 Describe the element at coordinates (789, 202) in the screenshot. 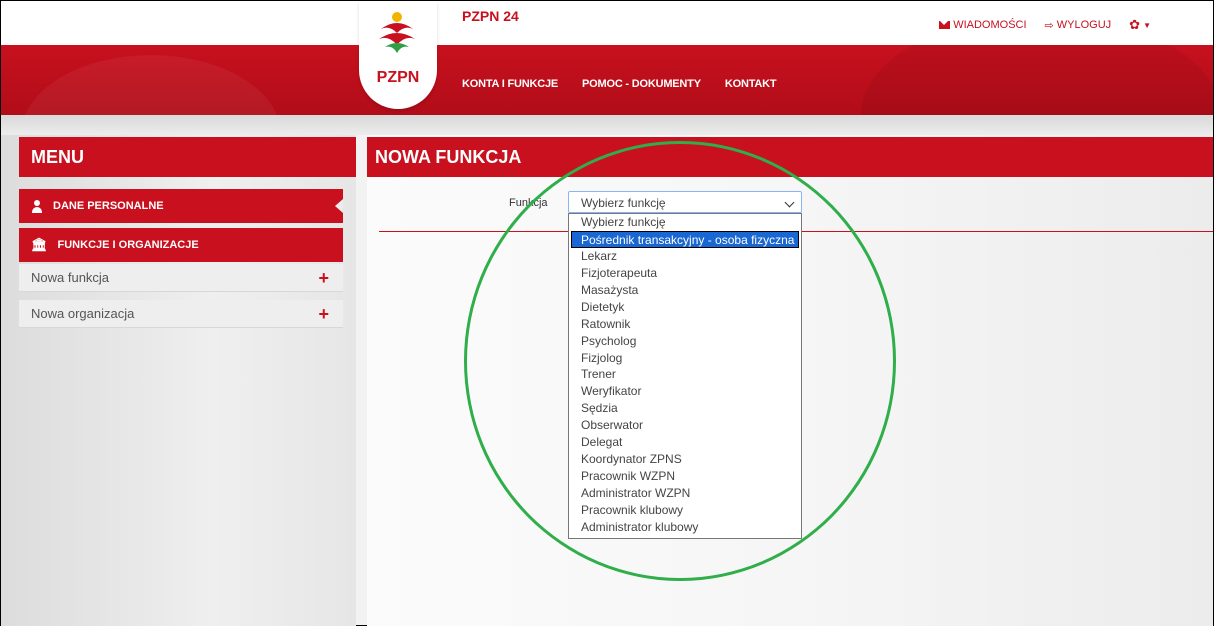

I see `chevron-down-icon` at that location.